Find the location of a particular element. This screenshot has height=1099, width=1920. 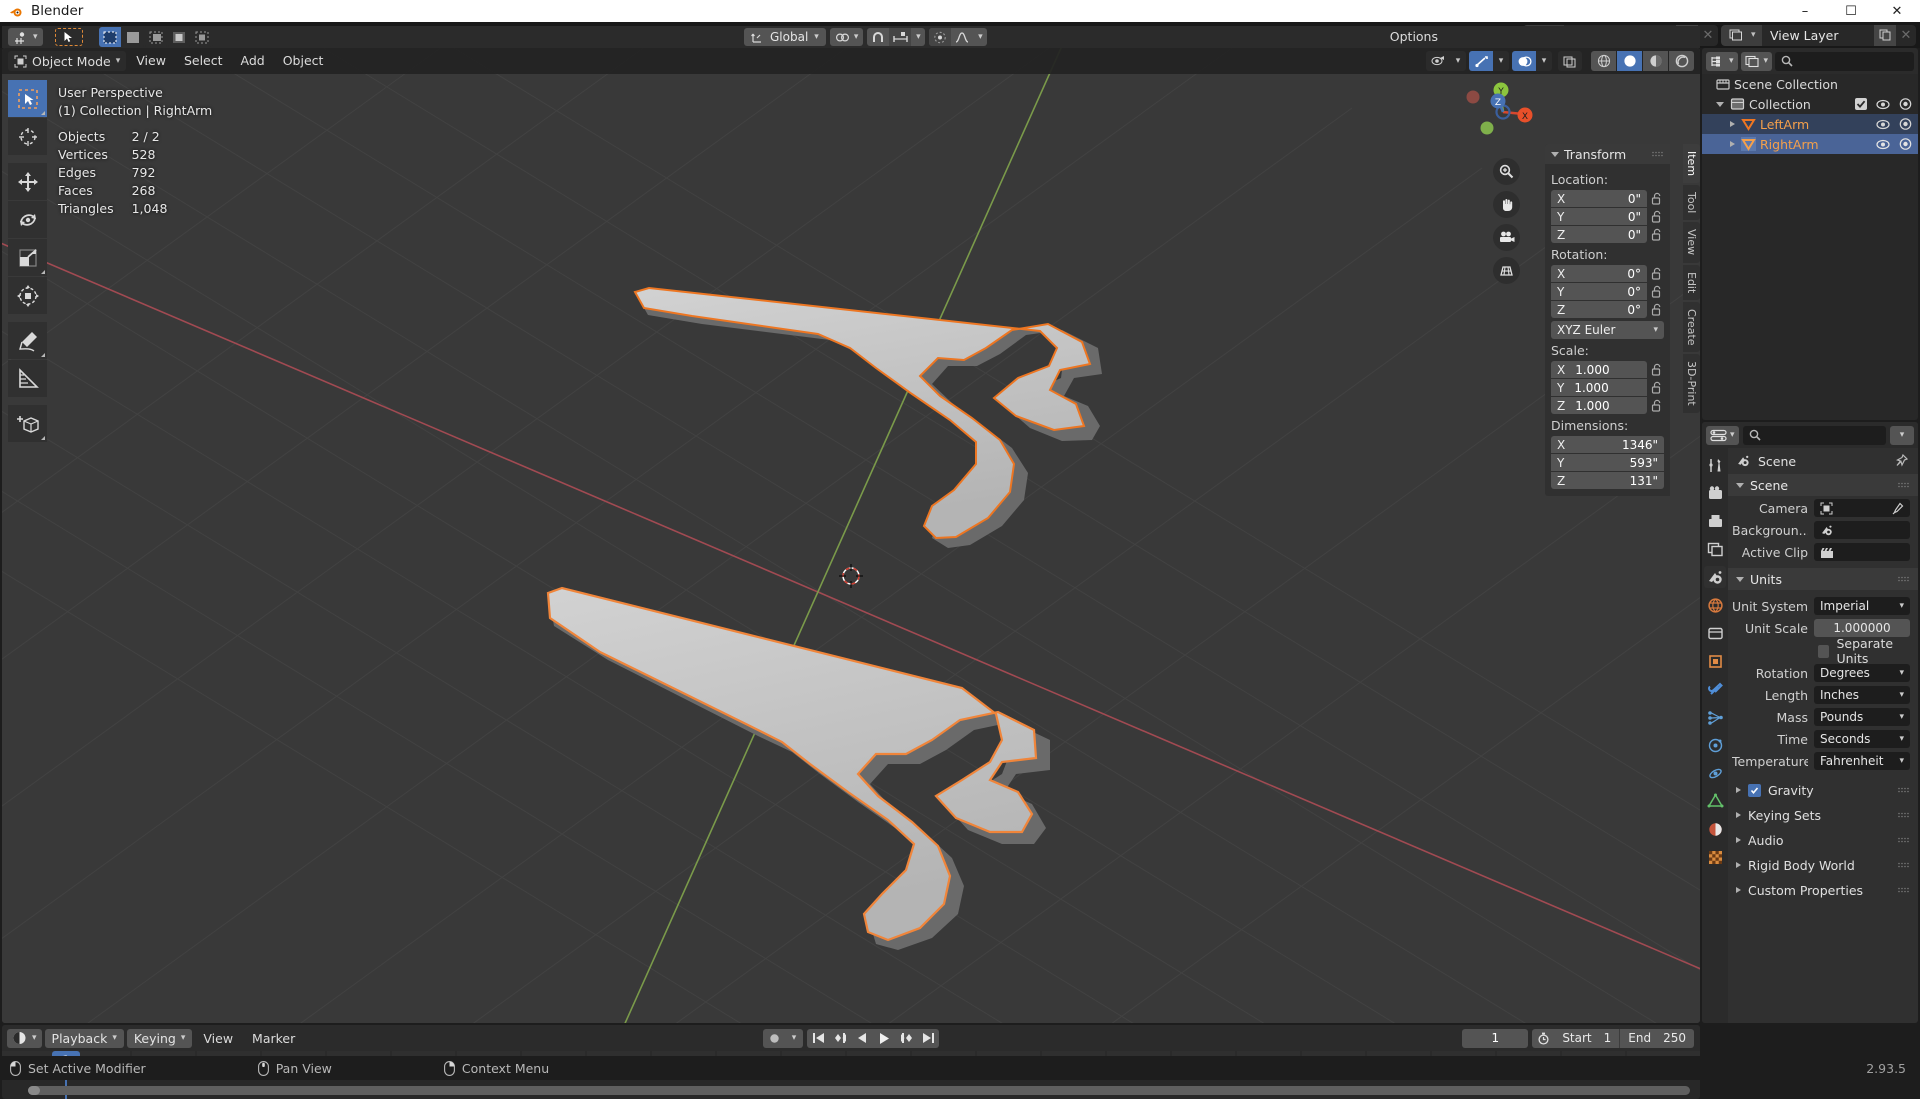

mass-units-dropdown: Pounds ▾ is located at coordinates (1862, 717).